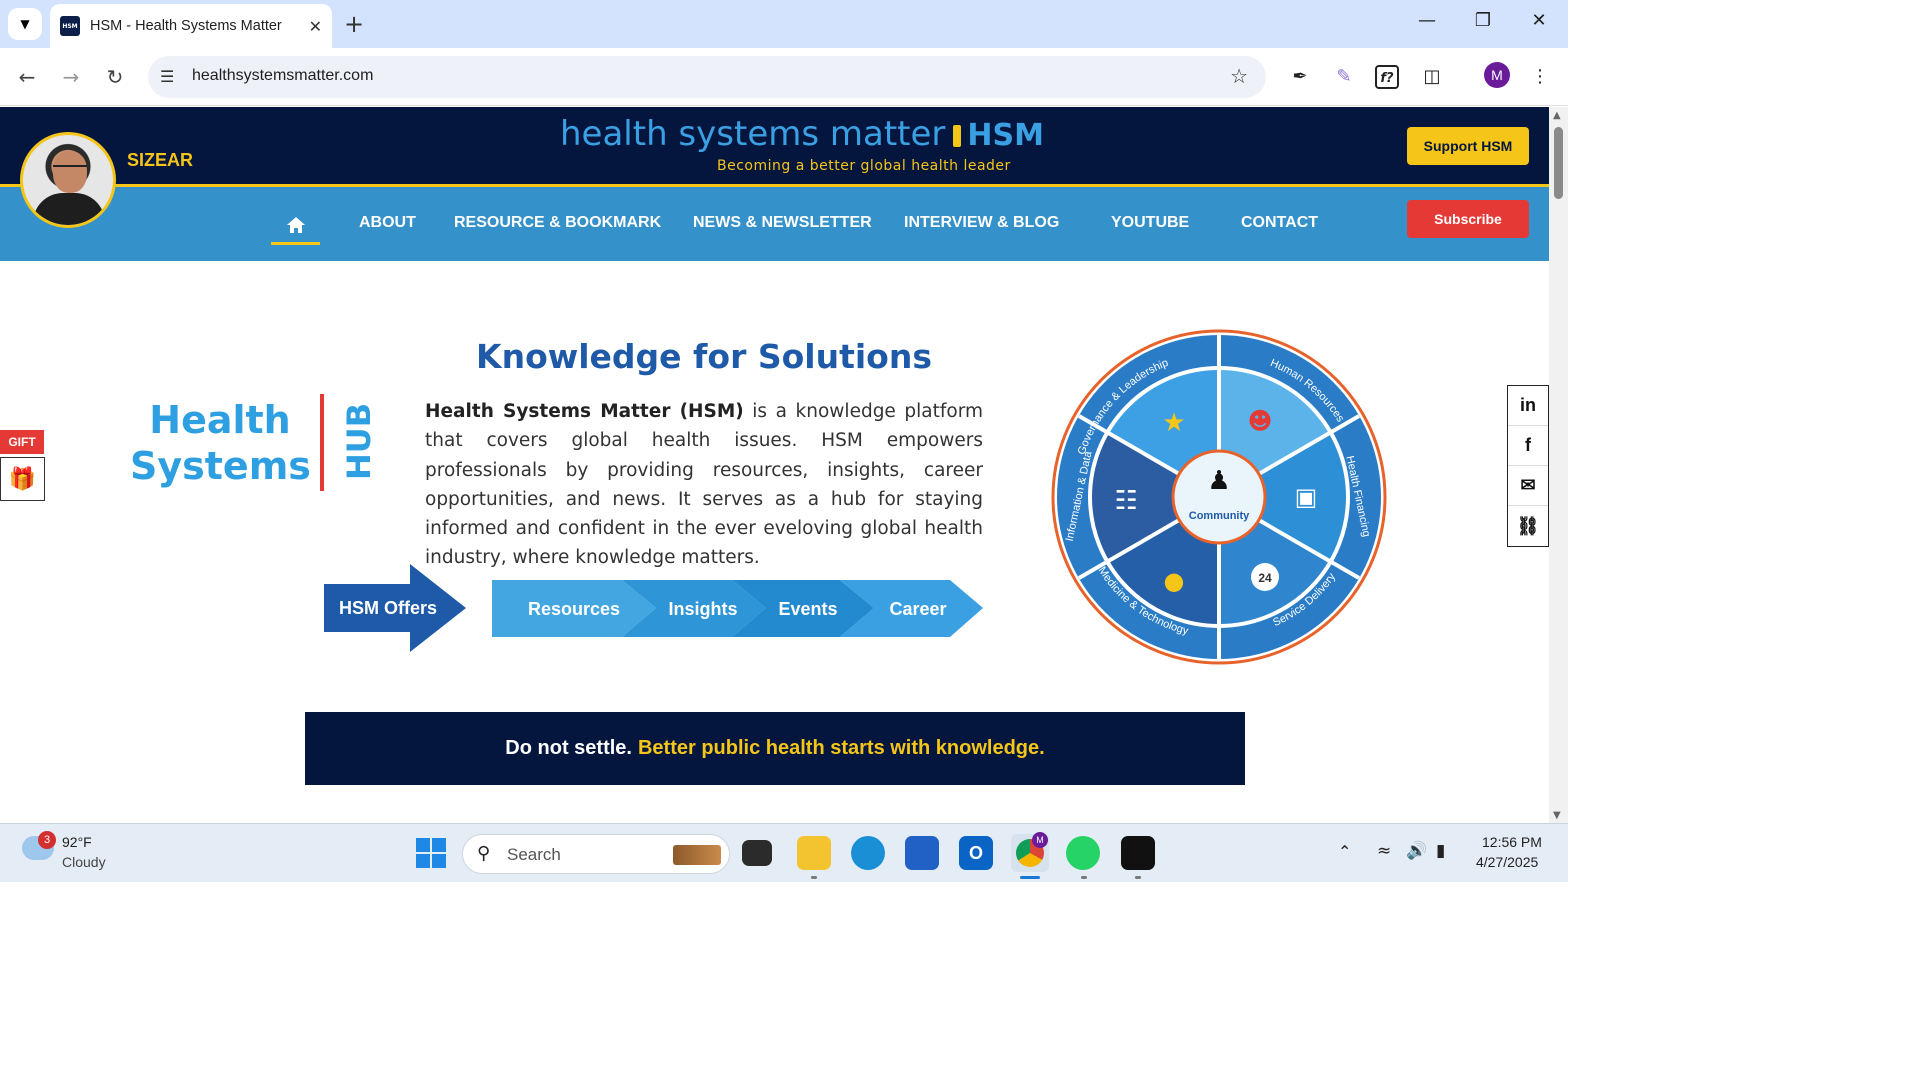 The image size is (1920, 1080). What do you see at coordinates (388, 608) in the screenshot?
I see `offers-label: HSM Offers` at bounding box center [388, 608].